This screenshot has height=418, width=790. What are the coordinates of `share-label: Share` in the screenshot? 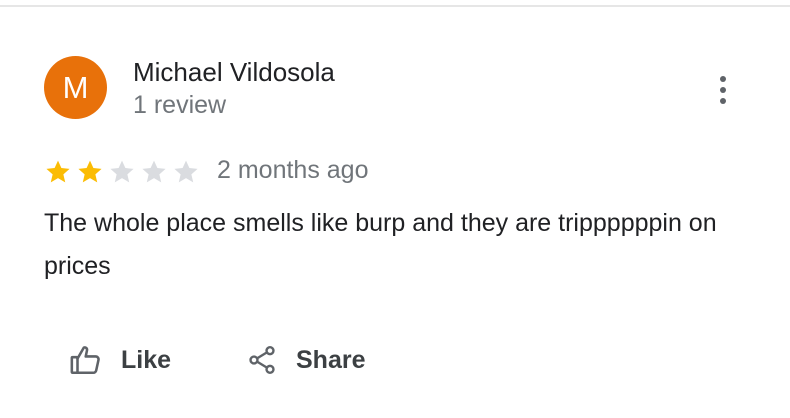 It's located at (331, 359).